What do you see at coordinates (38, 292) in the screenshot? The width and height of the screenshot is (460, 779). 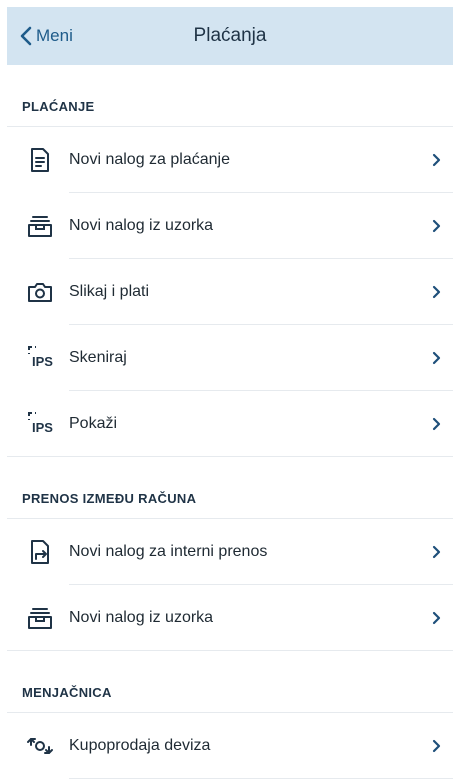 I see `camera-icon` at bounding box center [38, 292].